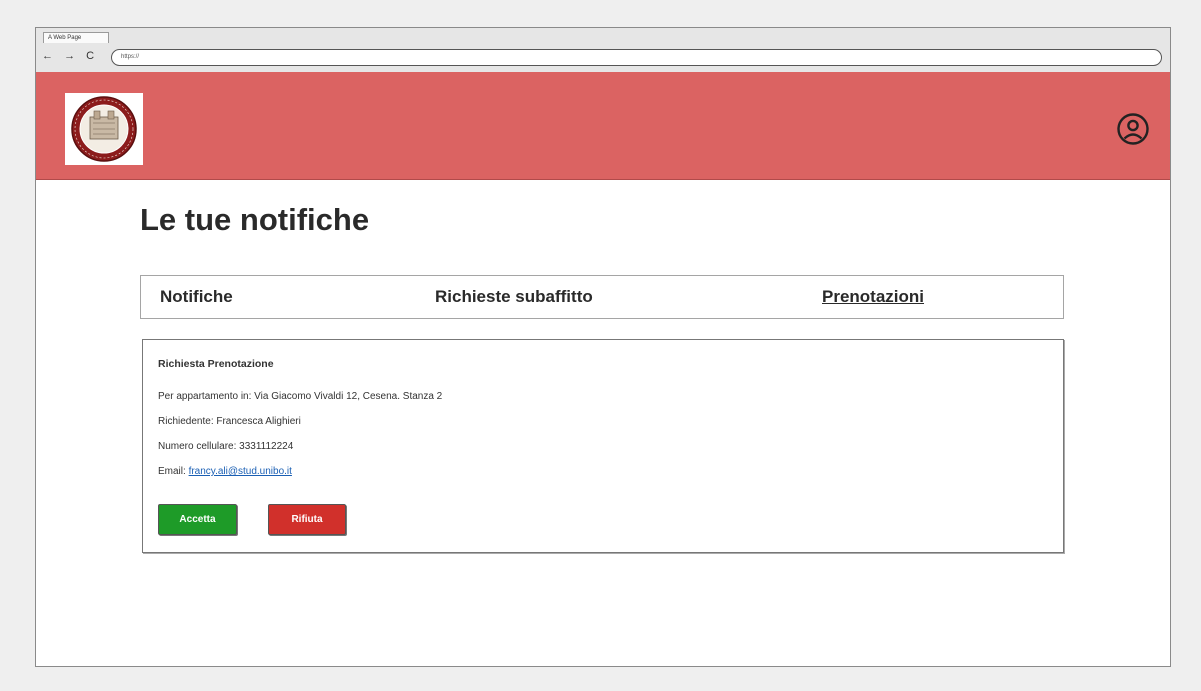 The image size is (1201, 691). What do you see at coordinates (514, 297) in the screenshot?
I see `tab-richieste-subaffitto: Richieste subaffitto` at bounding box center [514, 297].